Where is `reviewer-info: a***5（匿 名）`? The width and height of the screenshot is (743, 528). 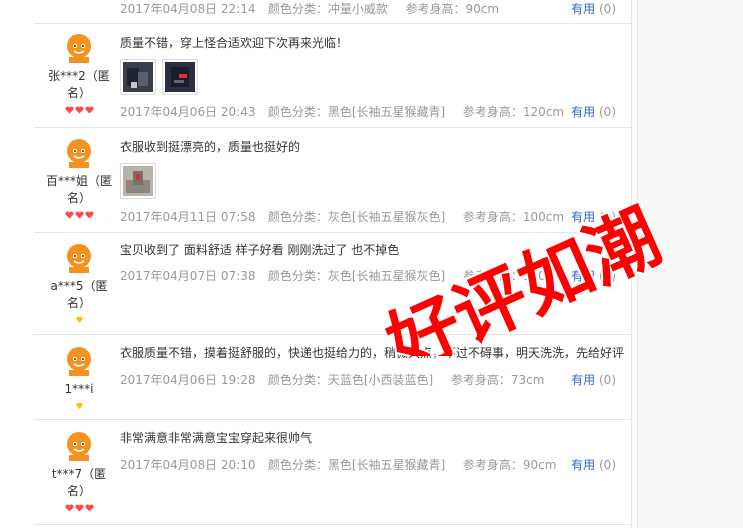 reviewer-info: a***5（匿 名） is located at coordinates (79, 283).